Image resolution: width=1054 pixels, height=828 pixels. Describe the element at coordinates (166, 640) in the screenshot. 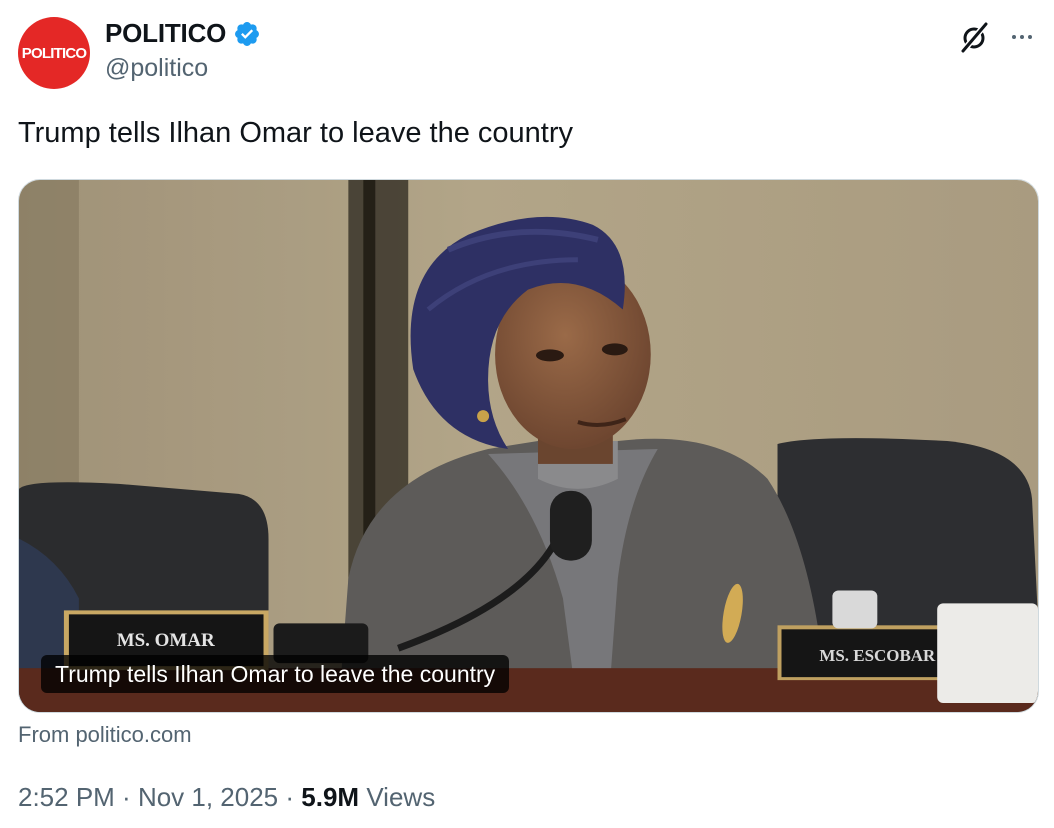

I see `nameplate-left: MS. OMAR` at that location.